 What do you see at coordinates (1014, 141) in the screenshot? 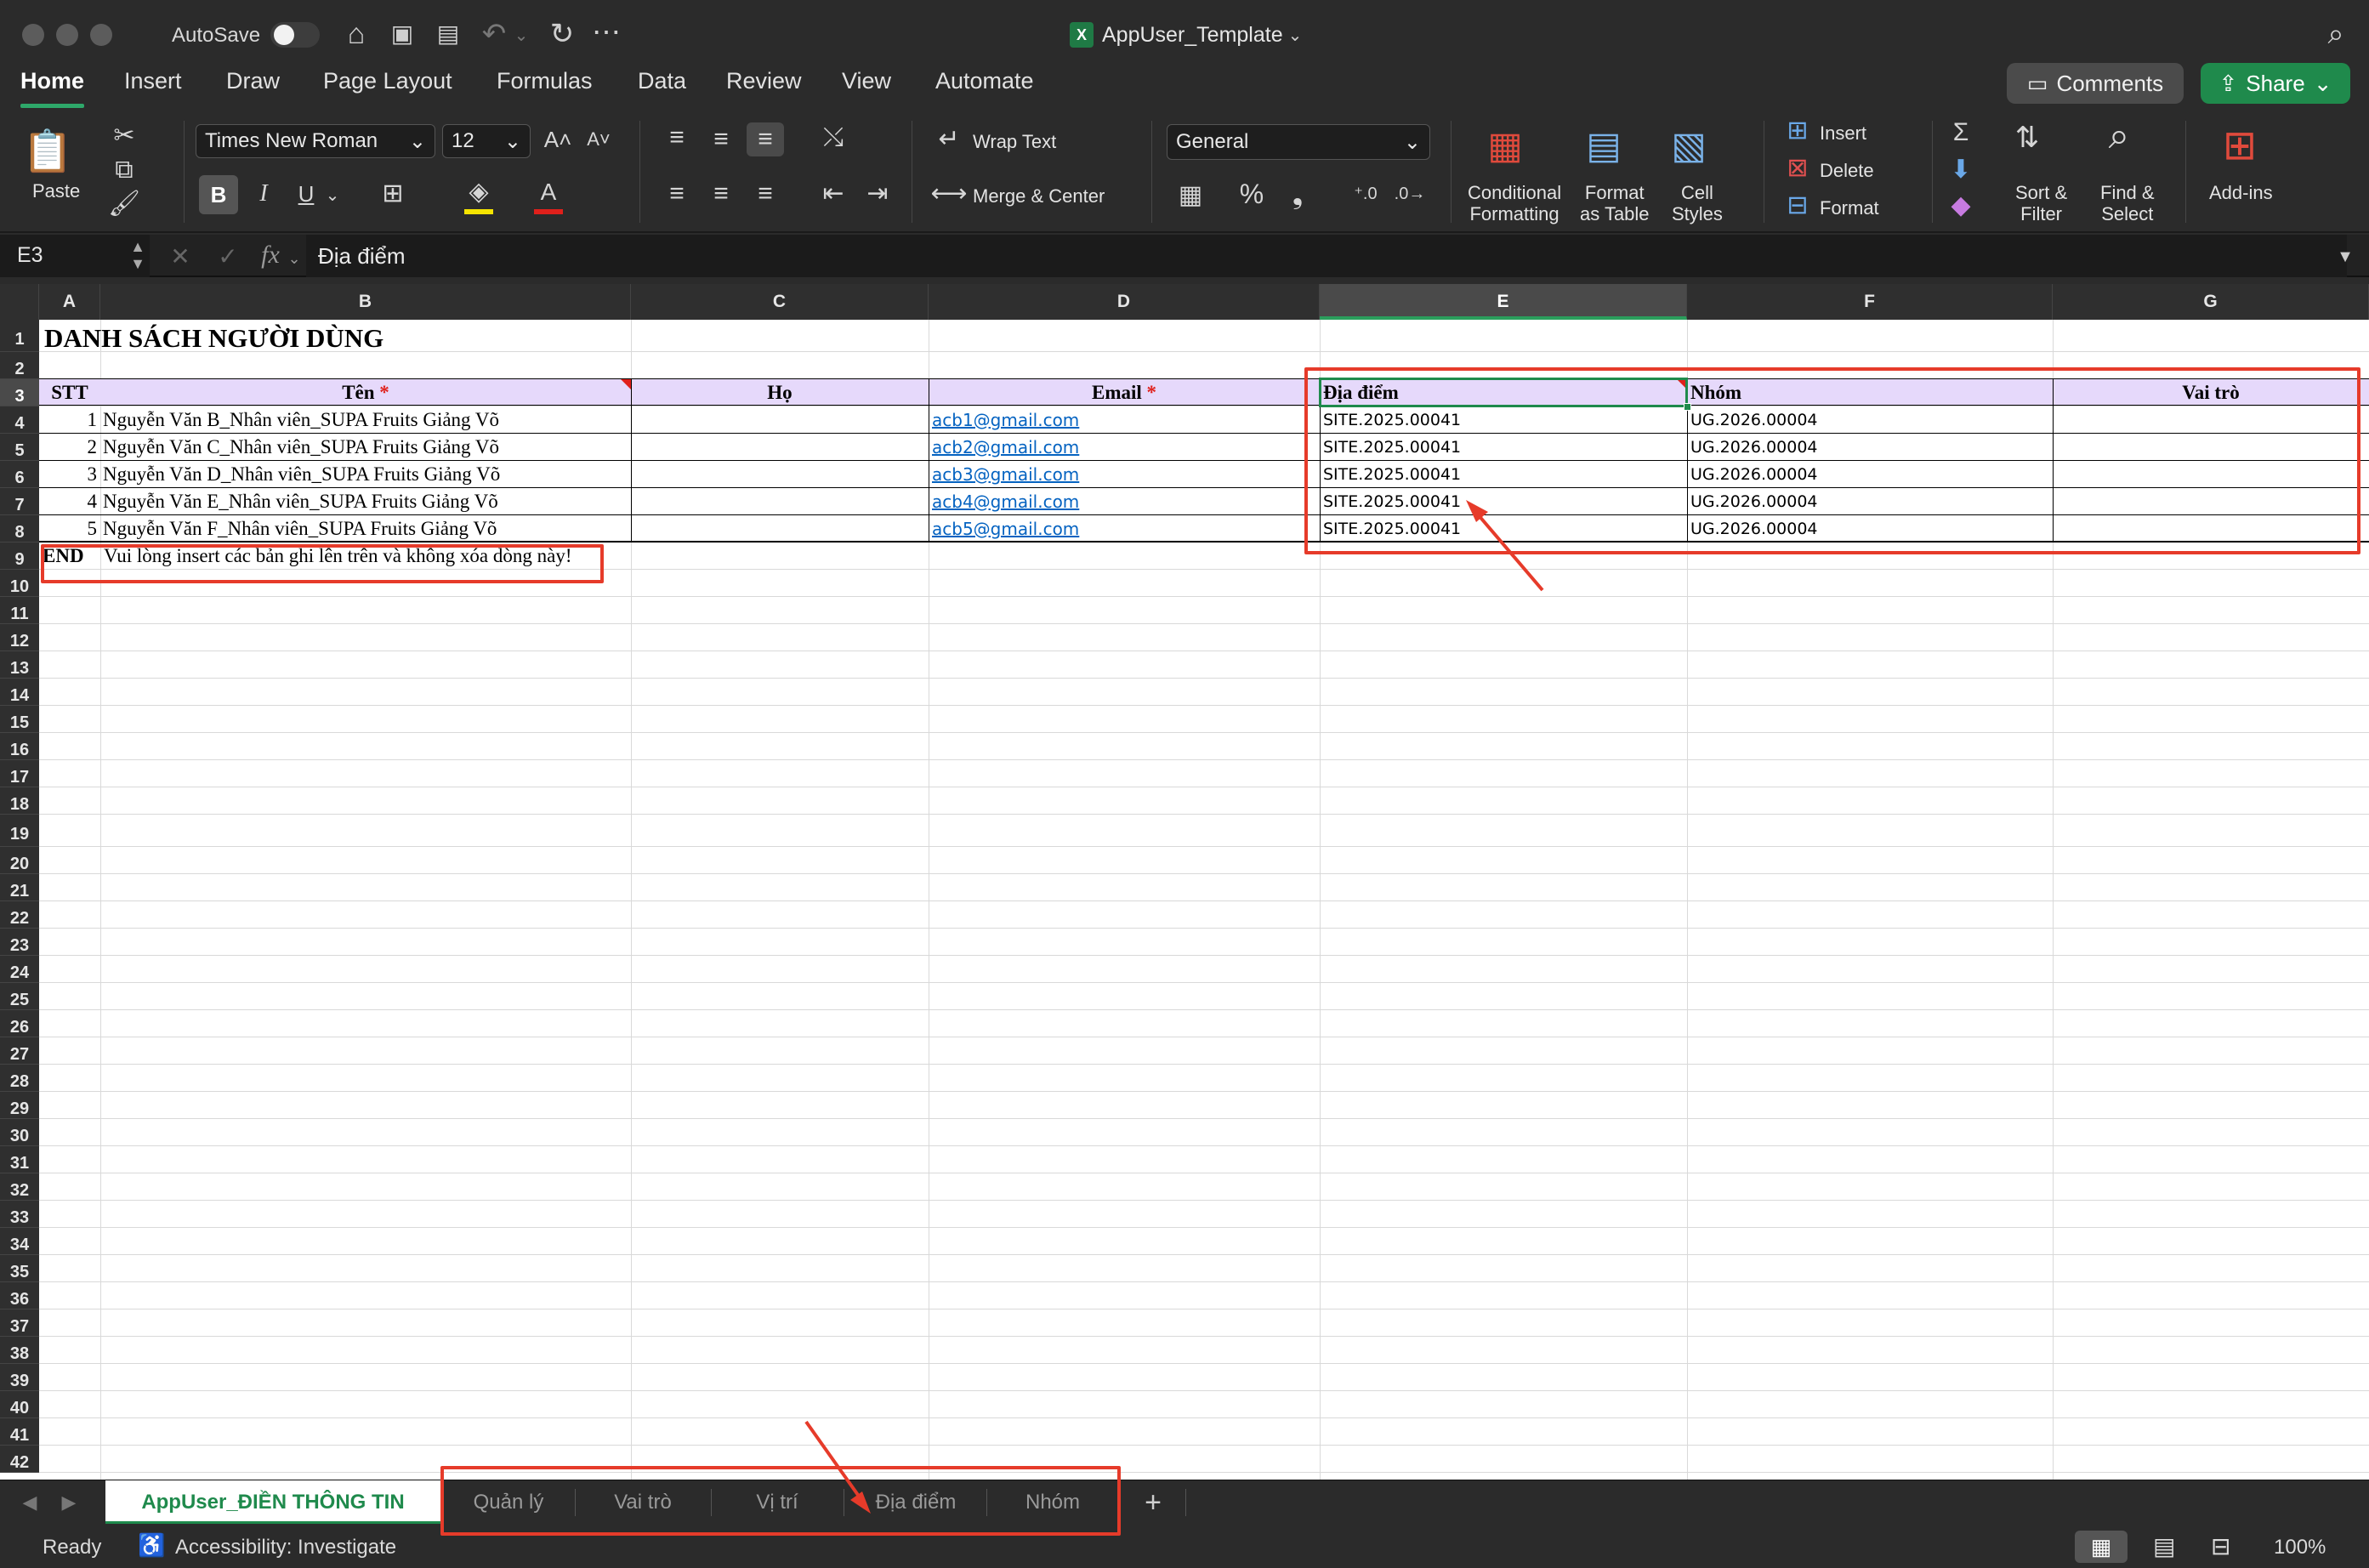
I see `wrap-text-button: Wrap Text` at bounding box center [1014, 141].